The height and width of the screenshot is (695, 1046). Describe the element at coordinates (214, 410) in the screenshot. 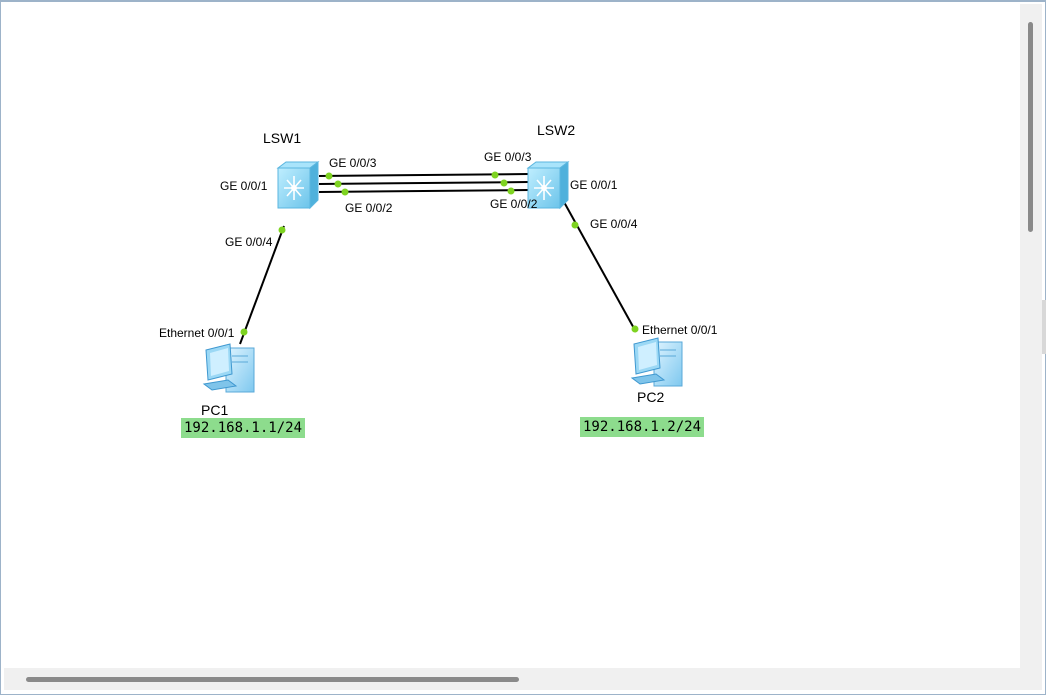

I see `device-name-pc1: PC1` at that location.